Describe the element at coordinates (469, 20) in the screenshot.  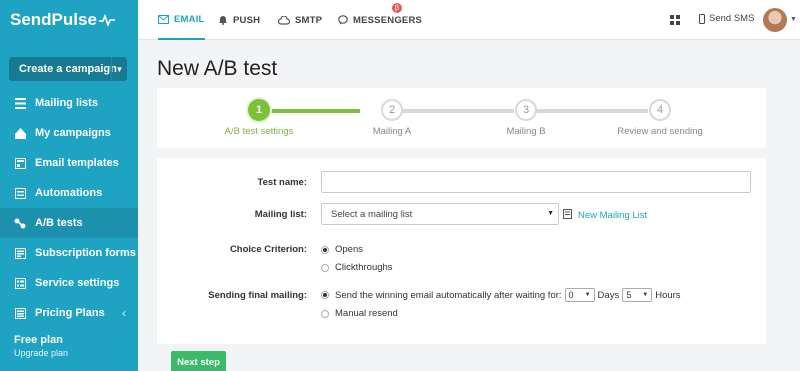
I see `top-bar: EMAIL PUSH SMTP MESSENGERS β Send SMS ▼` at that location.